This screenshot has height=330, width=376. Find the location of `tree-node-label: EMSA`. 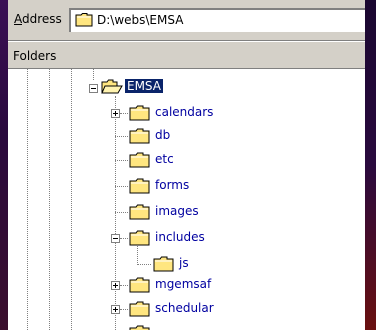

tree-node-label: EMSA is located at coordinates (144, 86).